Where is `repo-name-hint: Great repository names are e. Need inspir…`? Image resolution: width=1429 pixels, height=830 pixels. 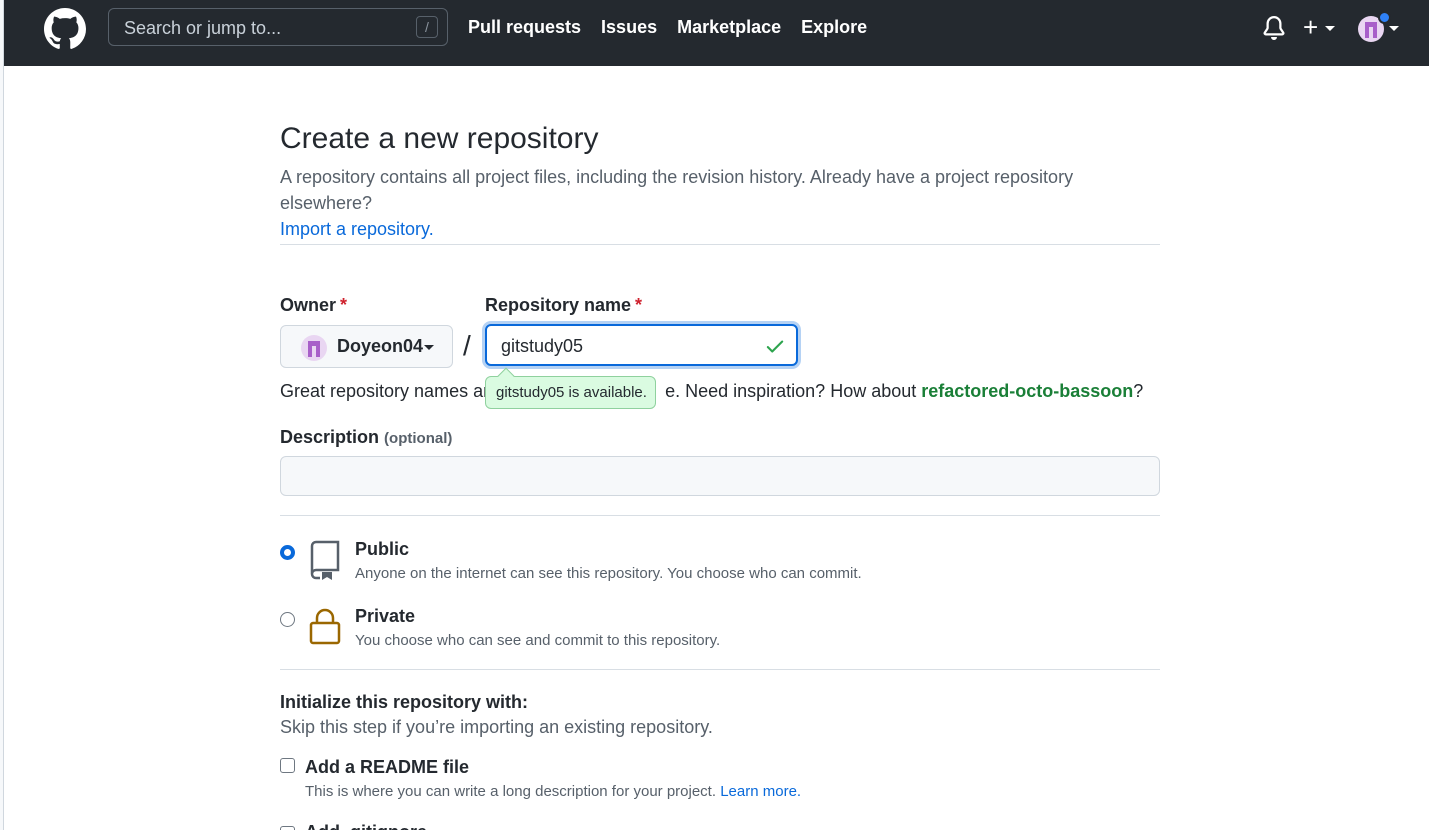 repo-name-hint: Great repository names are e. Need inspir… is located at coordinates (711, 391).